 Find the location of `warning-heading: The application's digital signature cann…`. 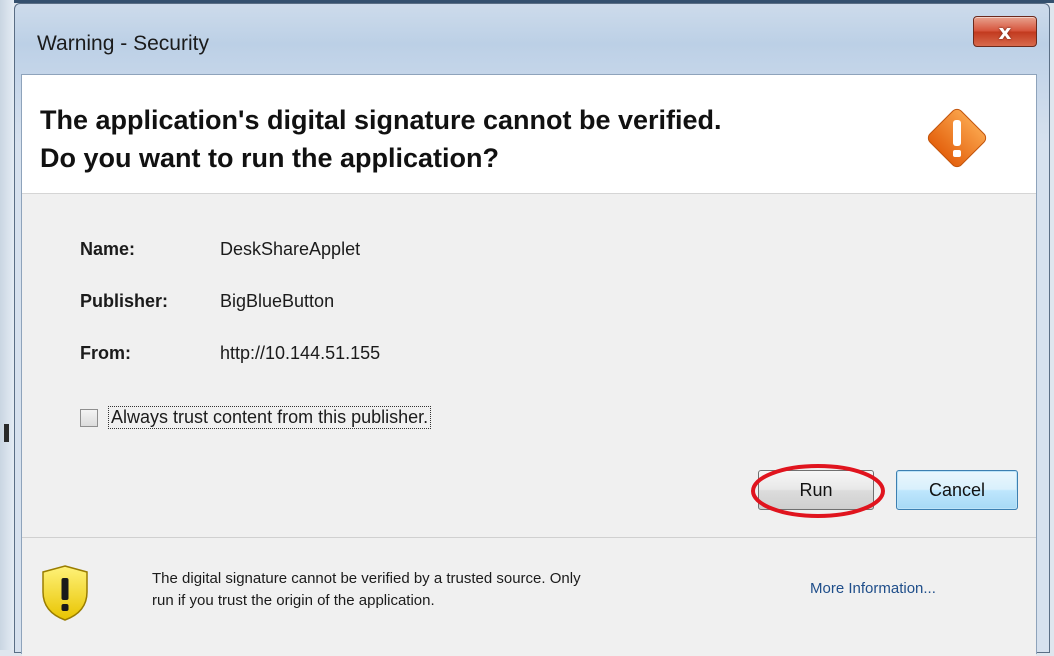

warning-heading: The application's digital signature cann… is located at coordinates (381, 139).